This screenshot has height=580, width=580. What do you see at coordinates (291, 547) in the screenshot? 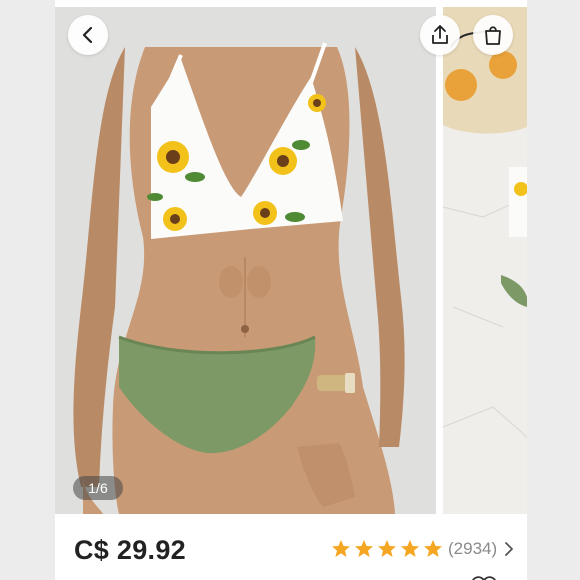
I see `product-info: C$ 29.92 (2934)` at bounding box center [291, 547].